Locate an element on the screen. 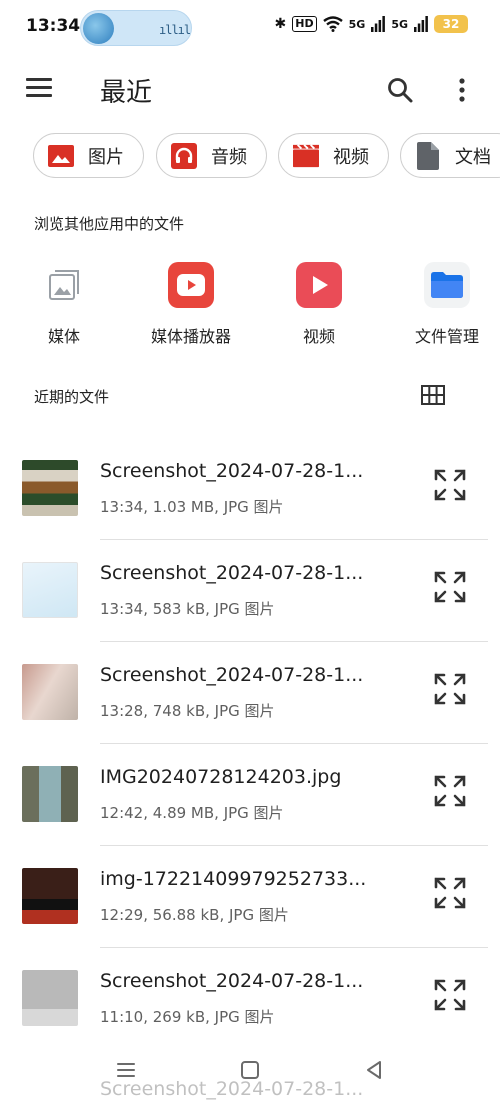  media-activity-pill: ıllıl is located at coordinates (136, 28).